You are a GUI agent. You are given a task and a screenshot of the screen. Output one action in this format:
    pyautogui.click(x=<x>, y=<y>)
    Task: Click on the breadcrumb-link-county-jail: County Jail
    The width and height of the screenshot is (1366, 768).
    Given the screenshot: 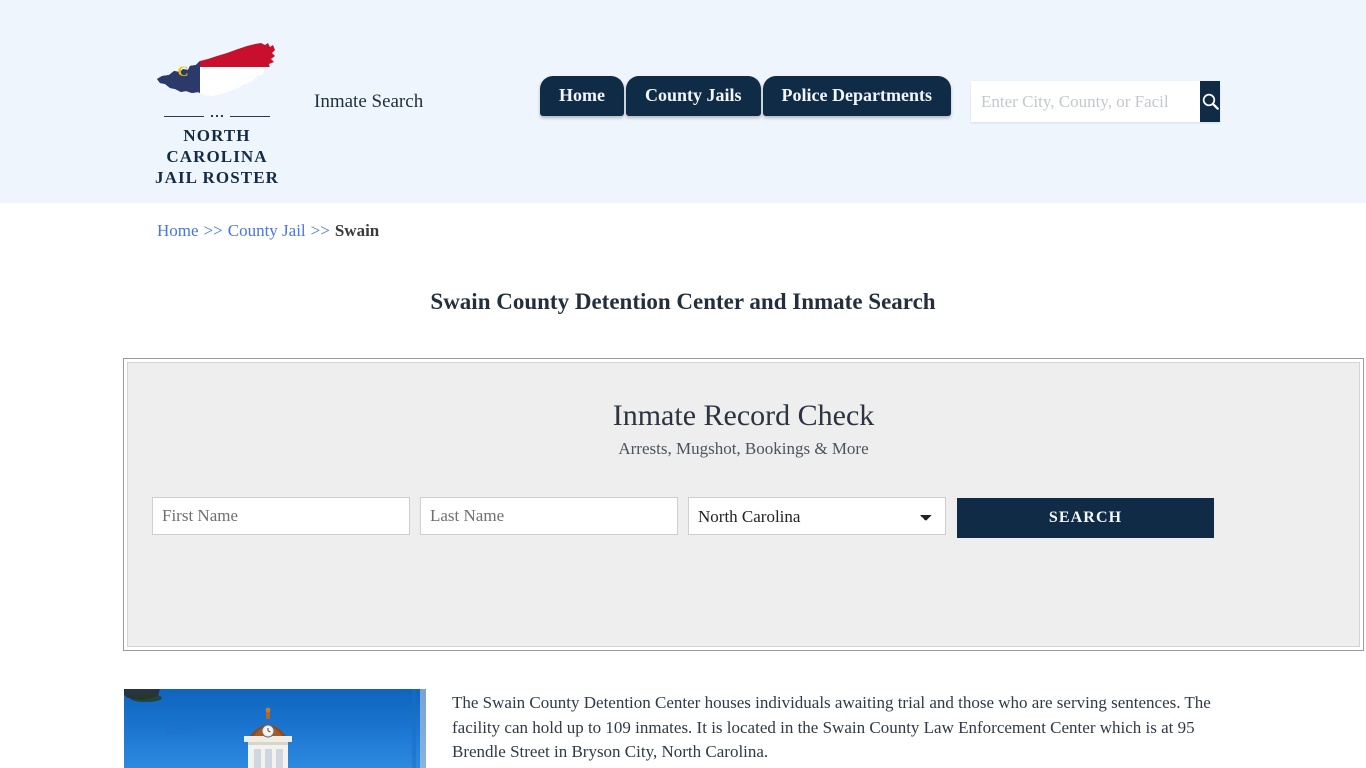 What is the action you would take?
    pyautogui.click(x=267, y=230)
    